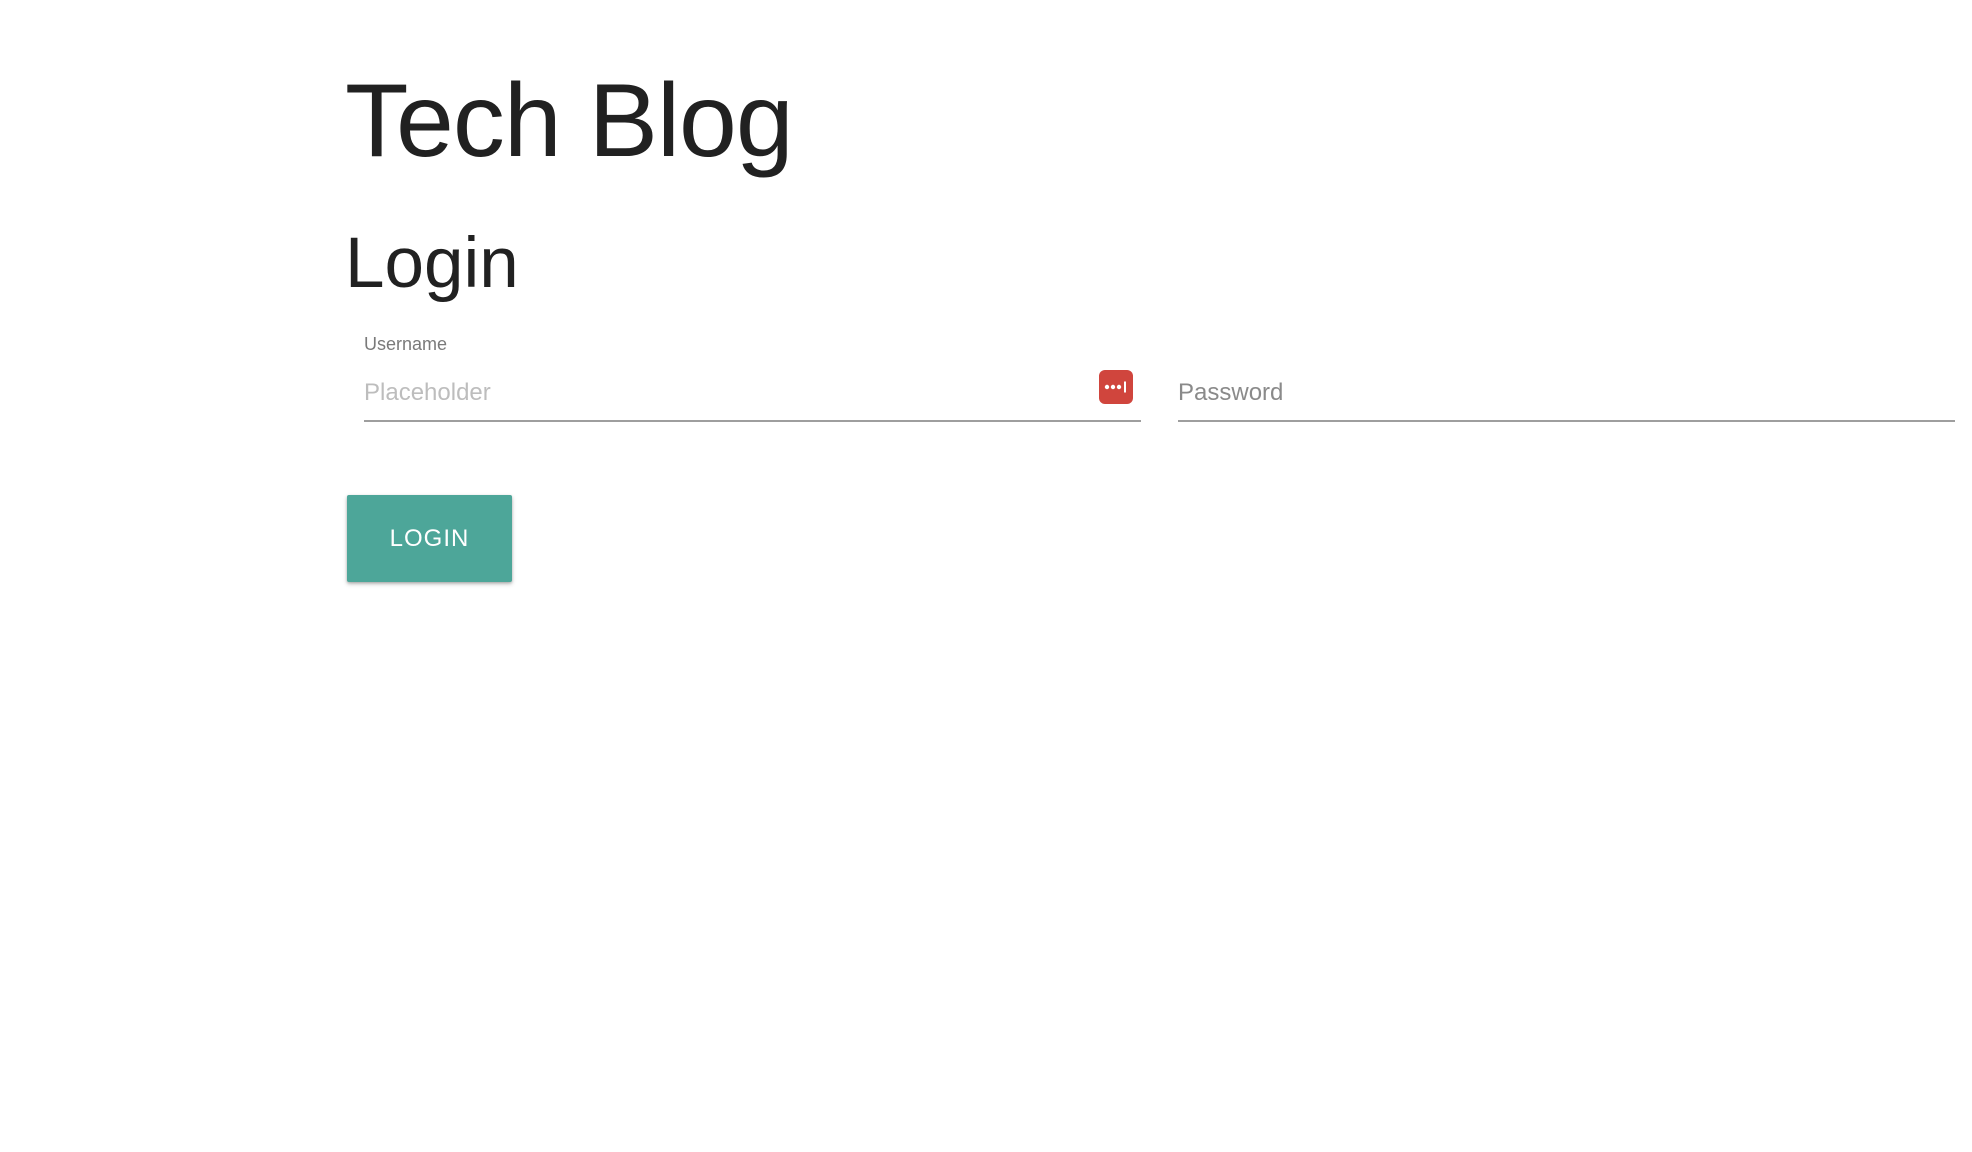 Image resolution: width=1972 pixels, height=1152 pixels. Describe the element at coordinates (432, 263) in the screenshot. I see `page-title: Login` at that location.